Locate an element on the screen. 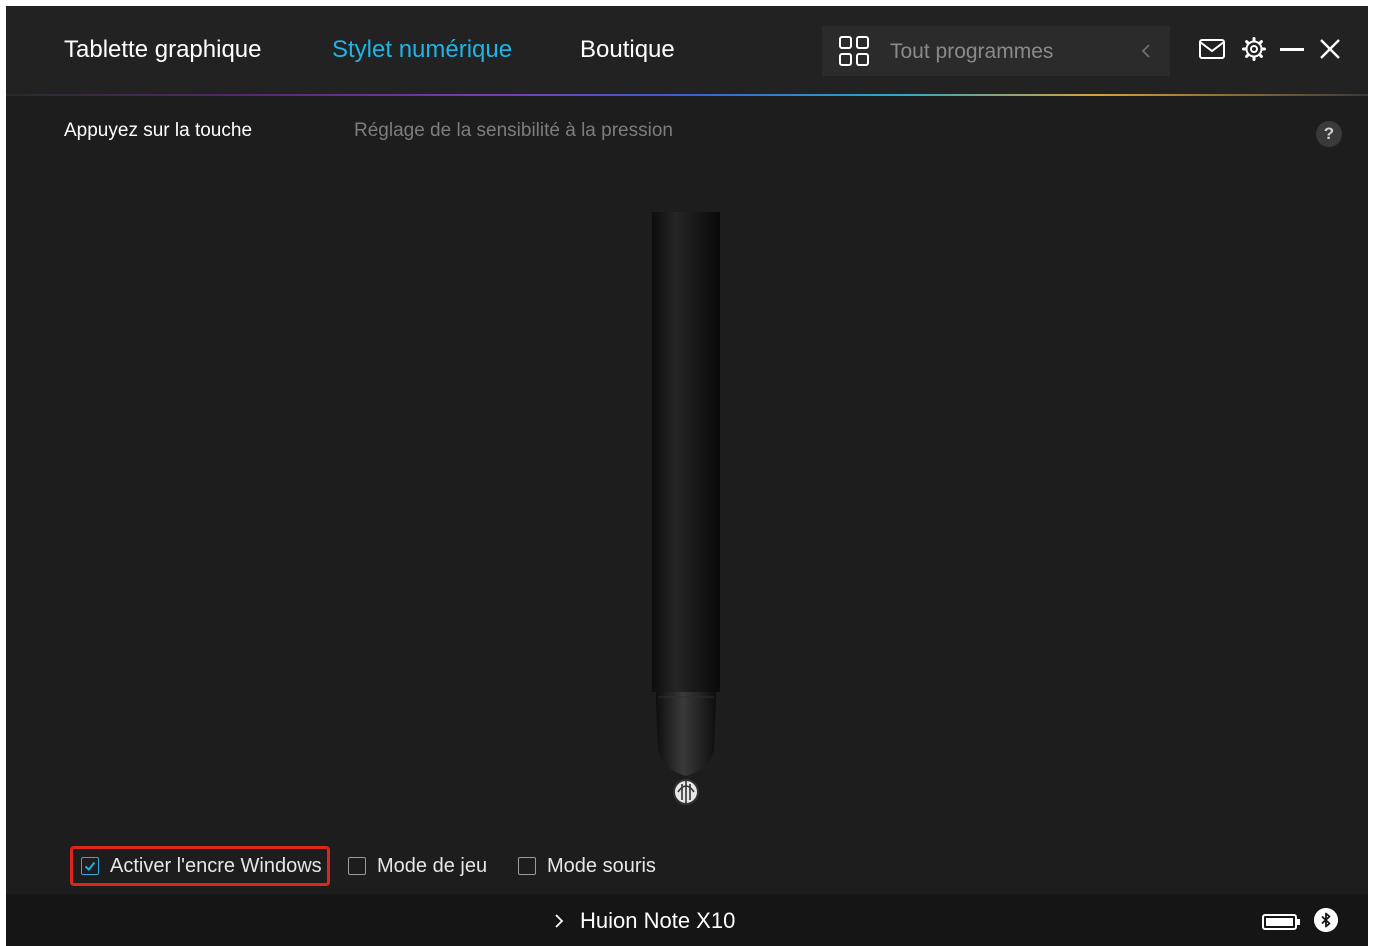  help-button: ? is located at coordinates (1329, 134).